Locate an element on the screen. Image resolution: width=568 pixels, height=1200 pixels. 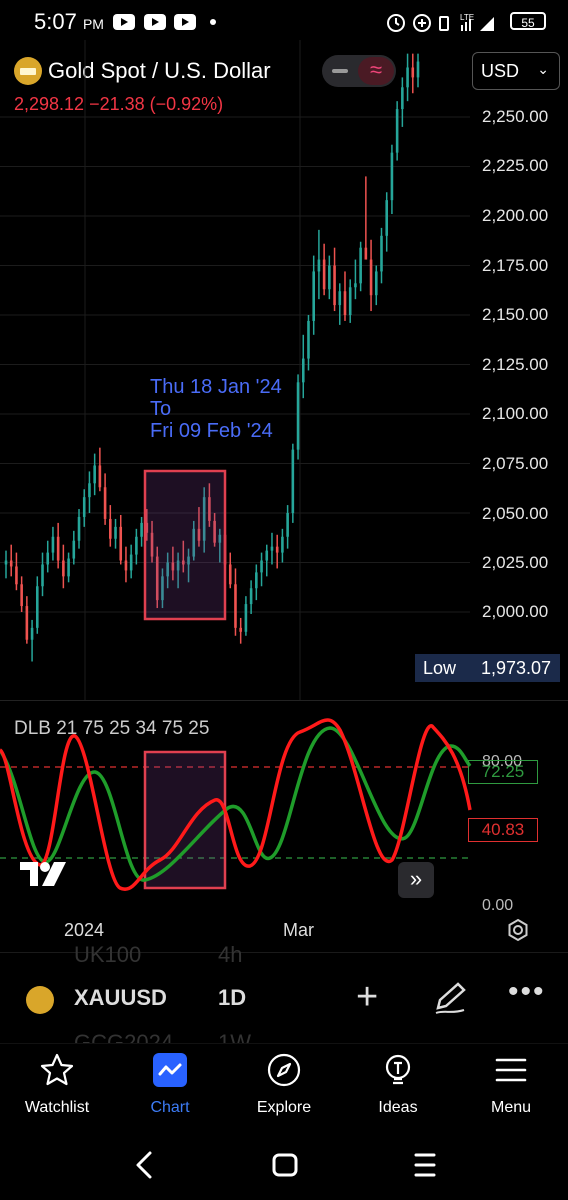
date-range-annotation: Thu 18 Jan '24 To Fri 09 Feb '24 is located at coordinates (216, 409).